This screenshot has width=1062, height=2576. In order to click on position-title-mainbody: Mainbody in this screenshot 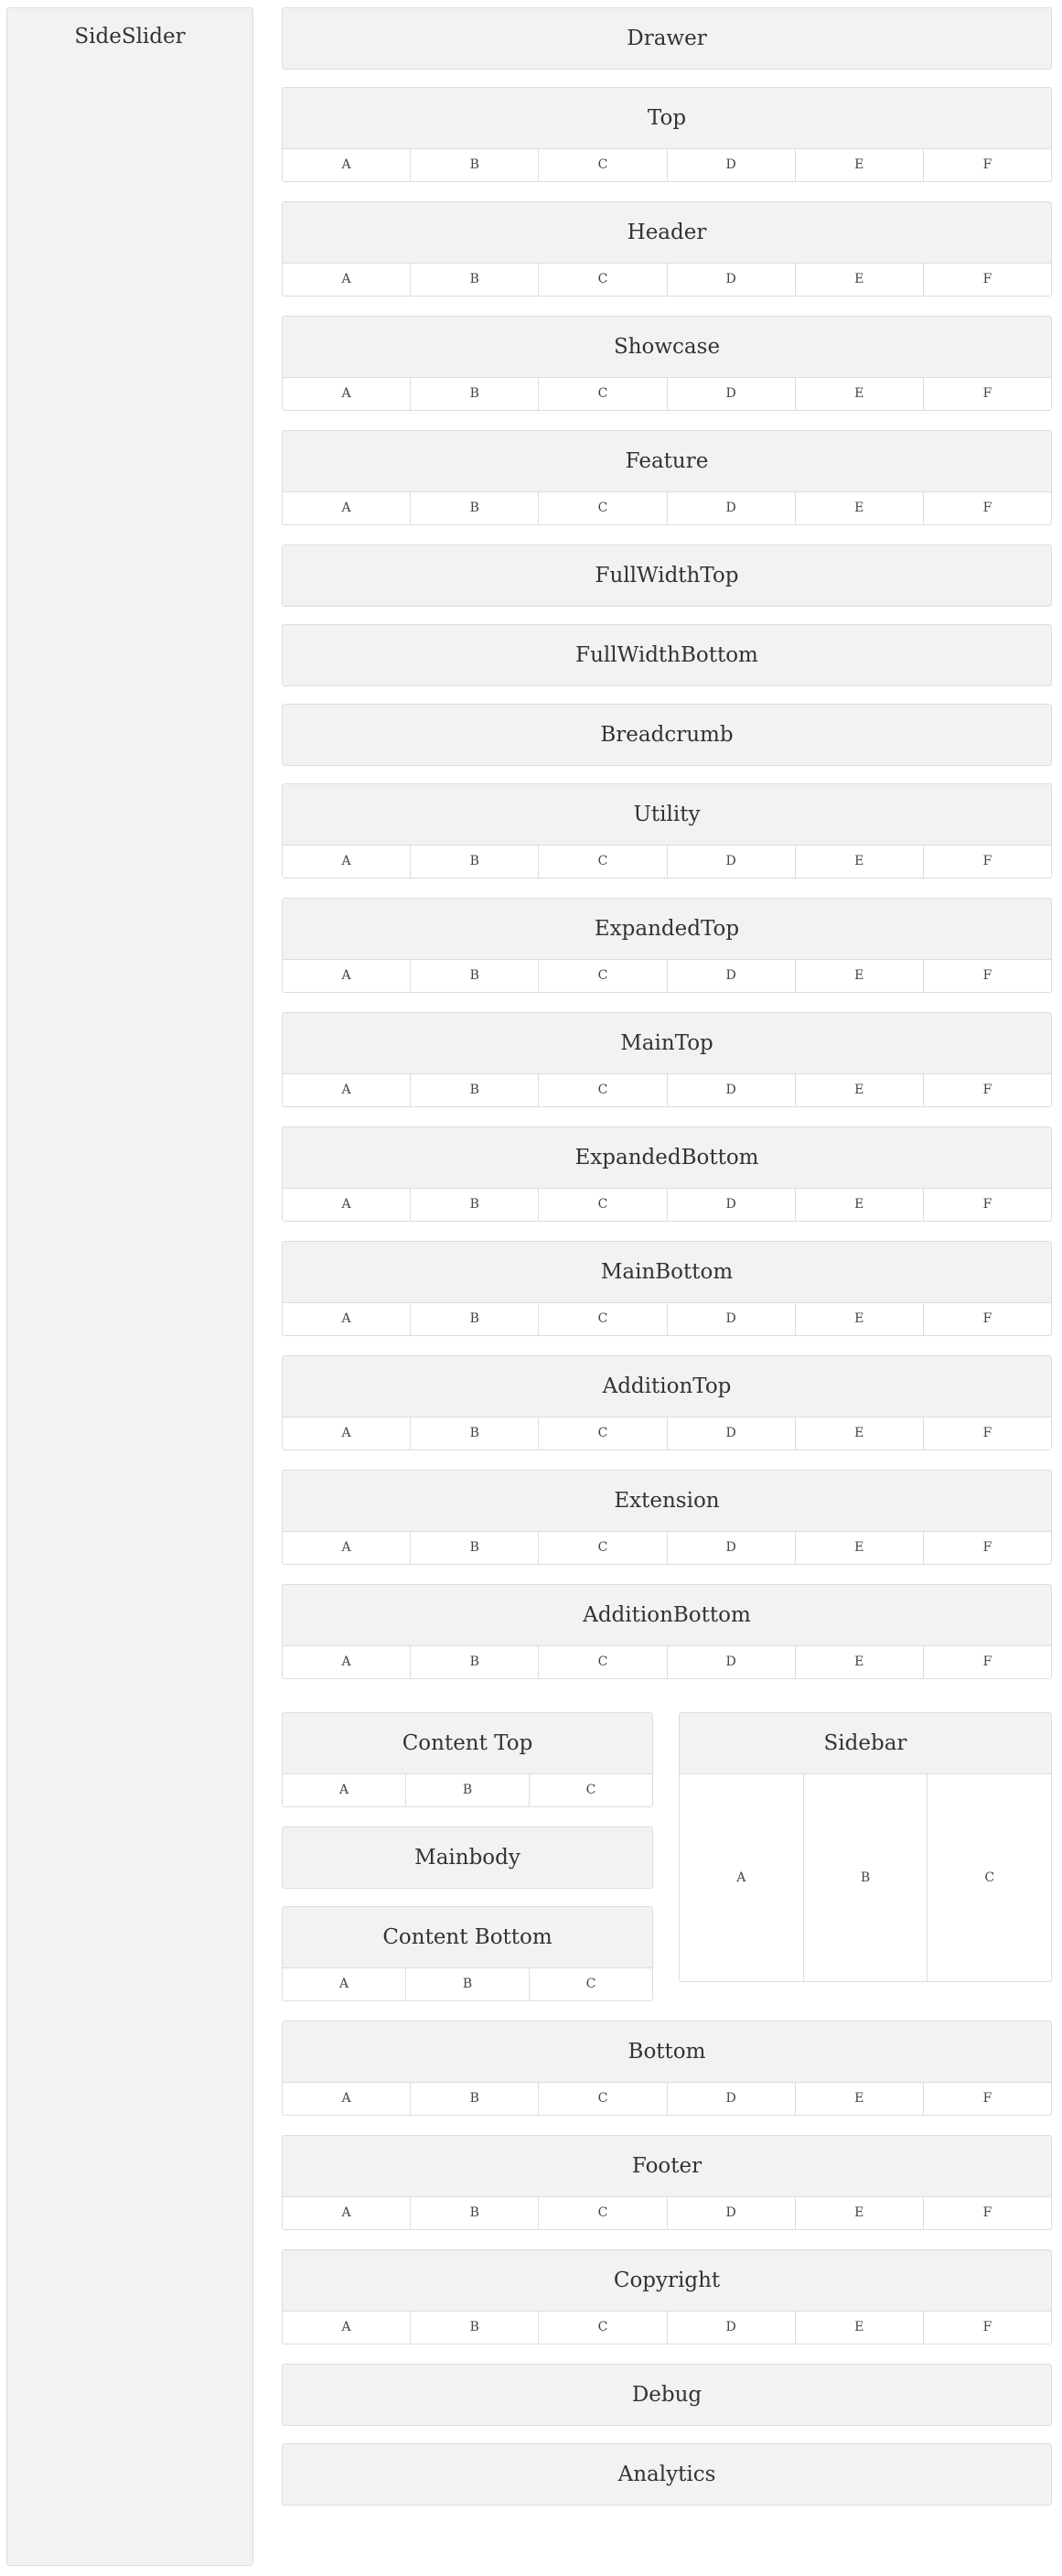, I will do `click(467, 1857)`.